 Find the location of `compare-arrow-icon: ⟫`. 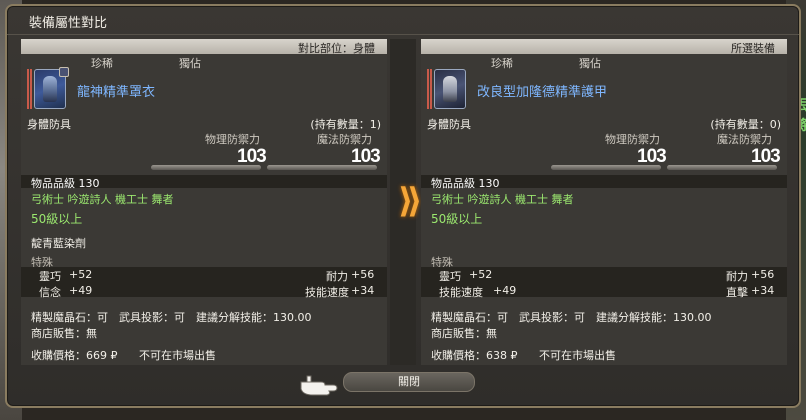

compare-arrow-icon: ⟫ is located at coordinates (410, 201).